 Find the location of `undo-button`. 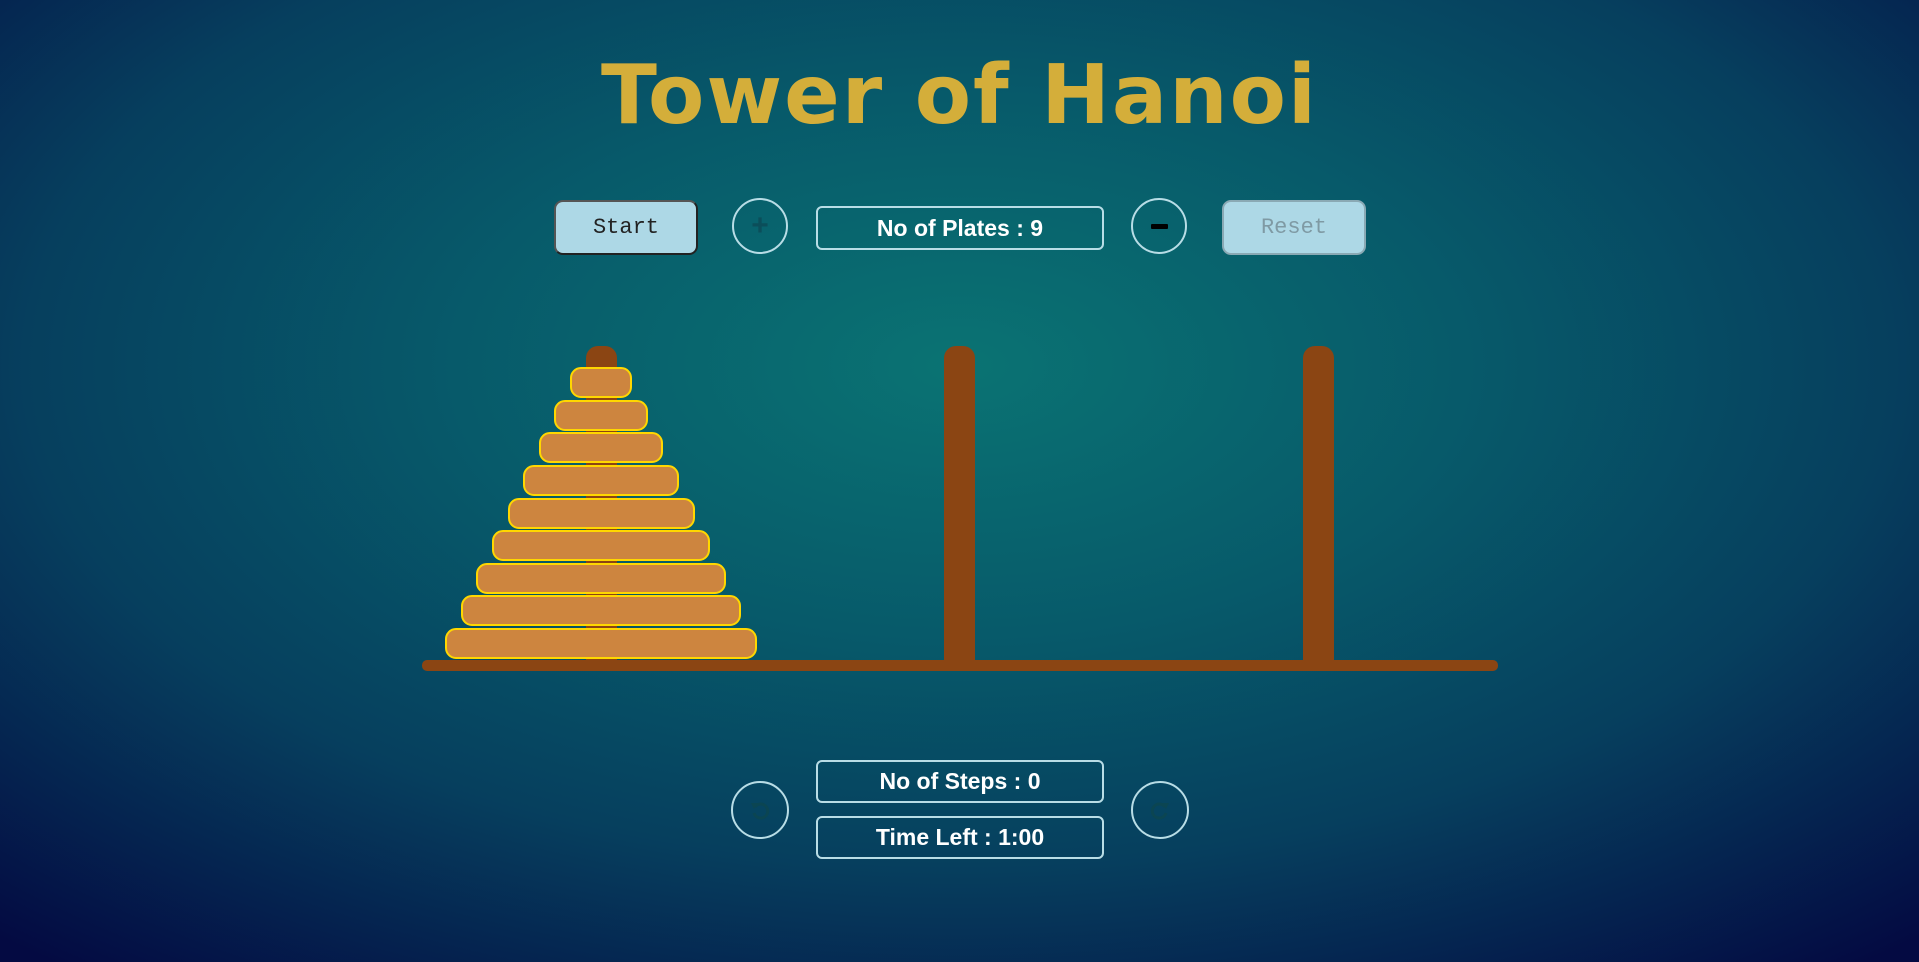

undo-button is located at coordinates (760, 810).